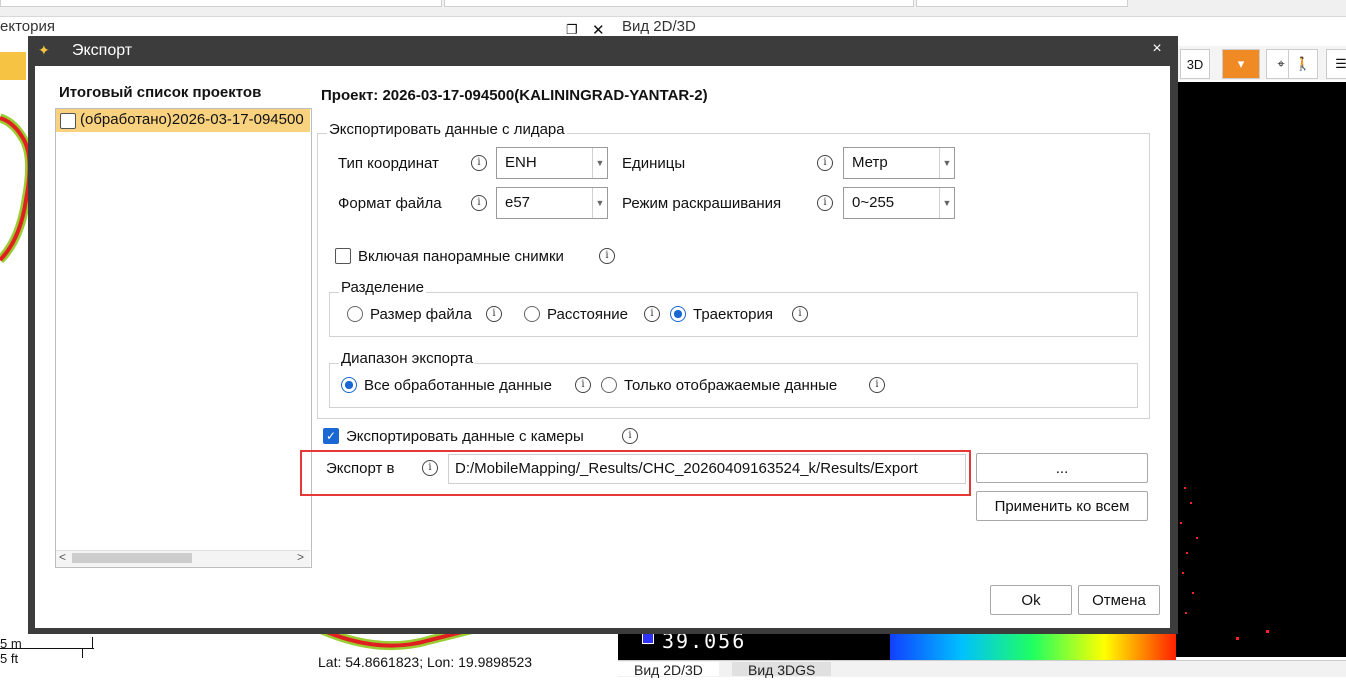 This screenshot has width=1346, height=680. Describe the element at coordinates (733, 314) in the screenshot. I see `split-trajectory-label: Траектория` at that location.